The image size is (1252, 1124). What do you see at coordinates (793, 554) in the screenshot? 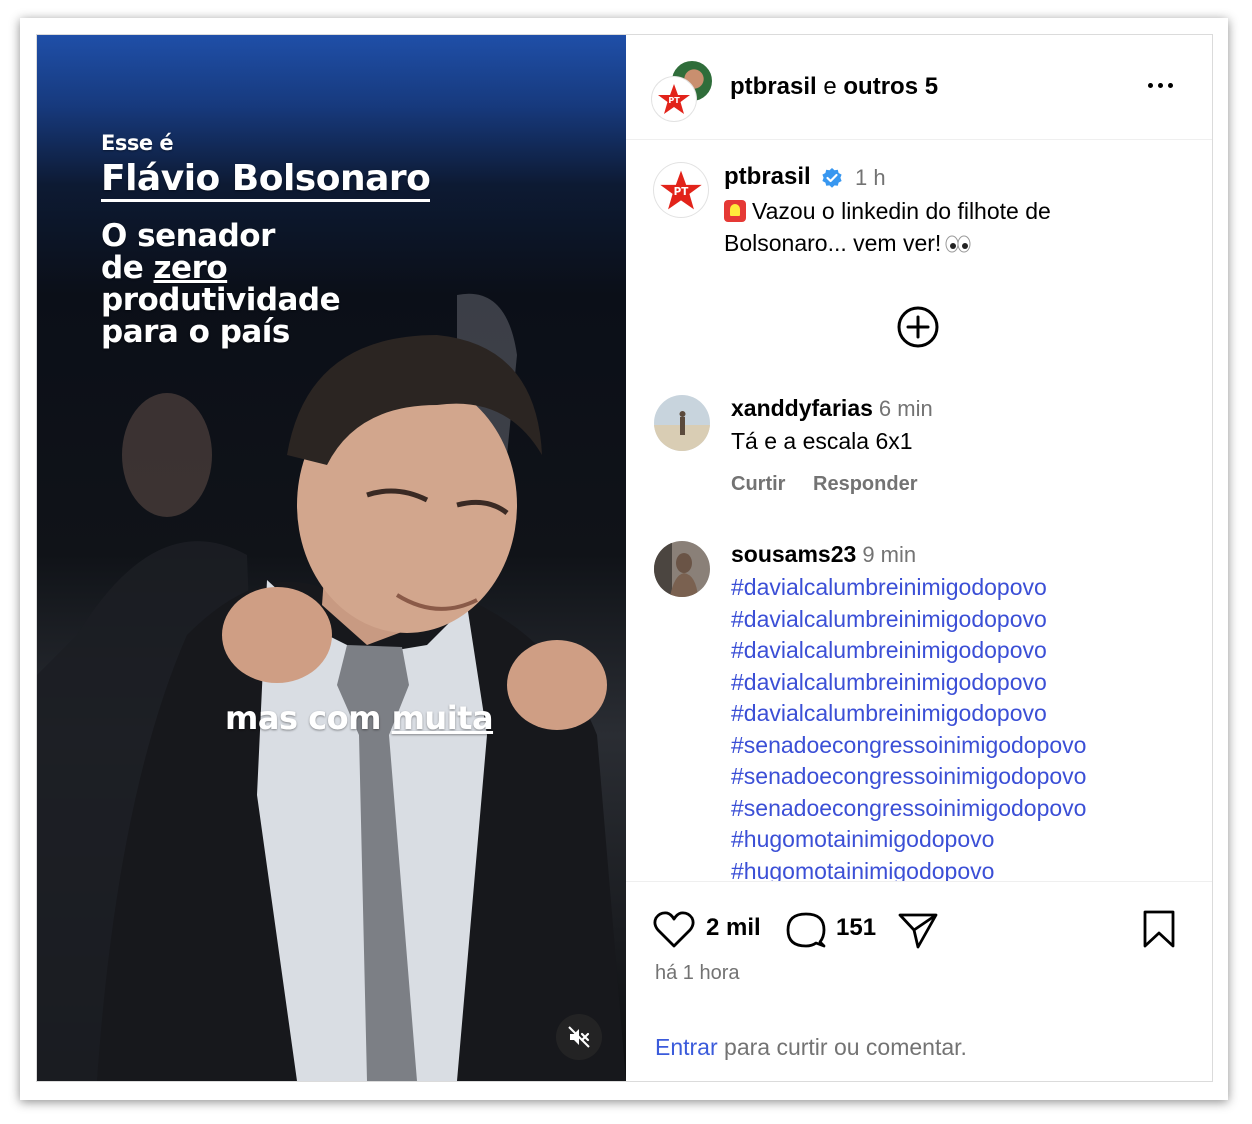
I see `comment-username: sousams23` at bounding box center [793, 554].